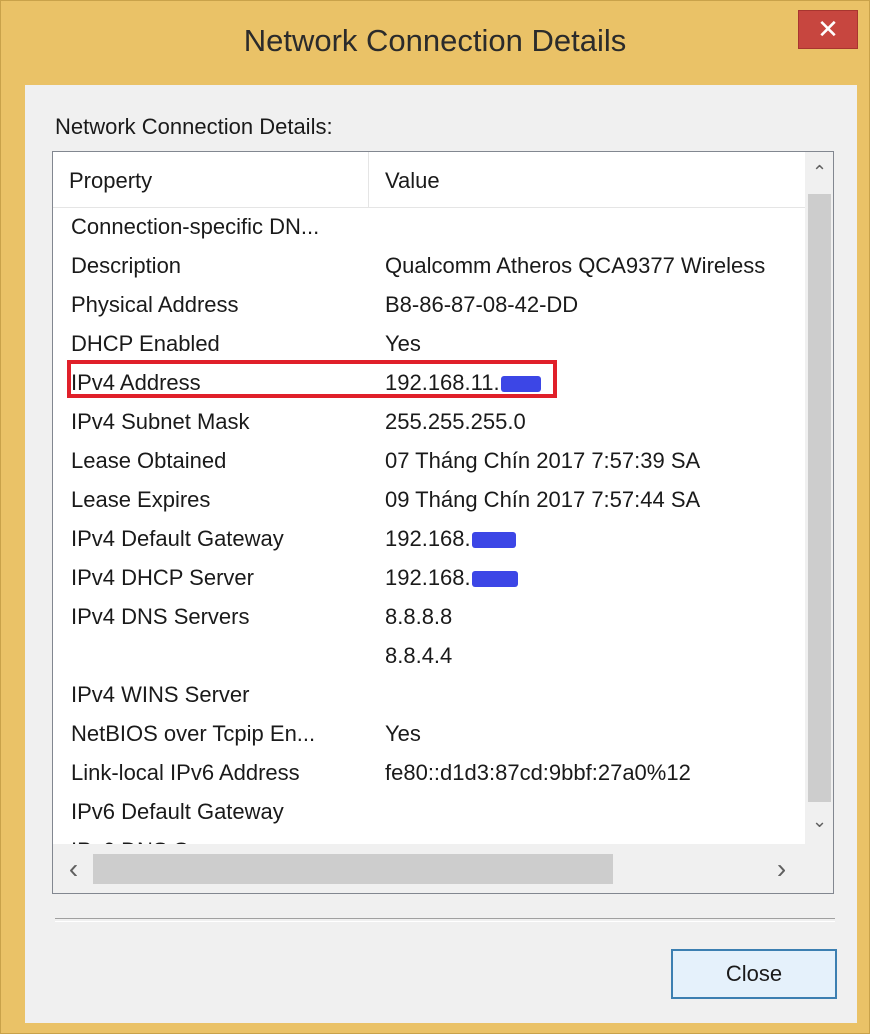 This screenshot has width=870, height=1034. I want to click on row-value-text: Qualcomm Atheros QCA9377 Wireless, so click(575, 265).